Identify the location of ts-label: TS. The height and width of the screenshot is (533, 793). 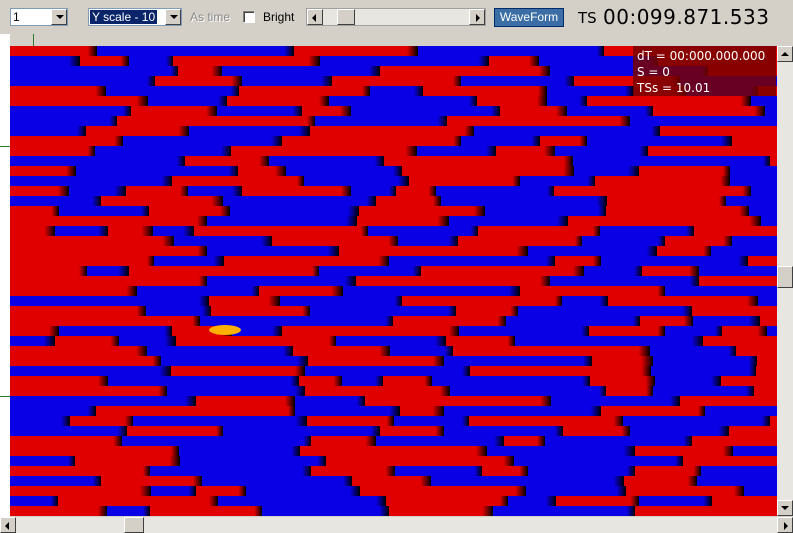
(587, 18).